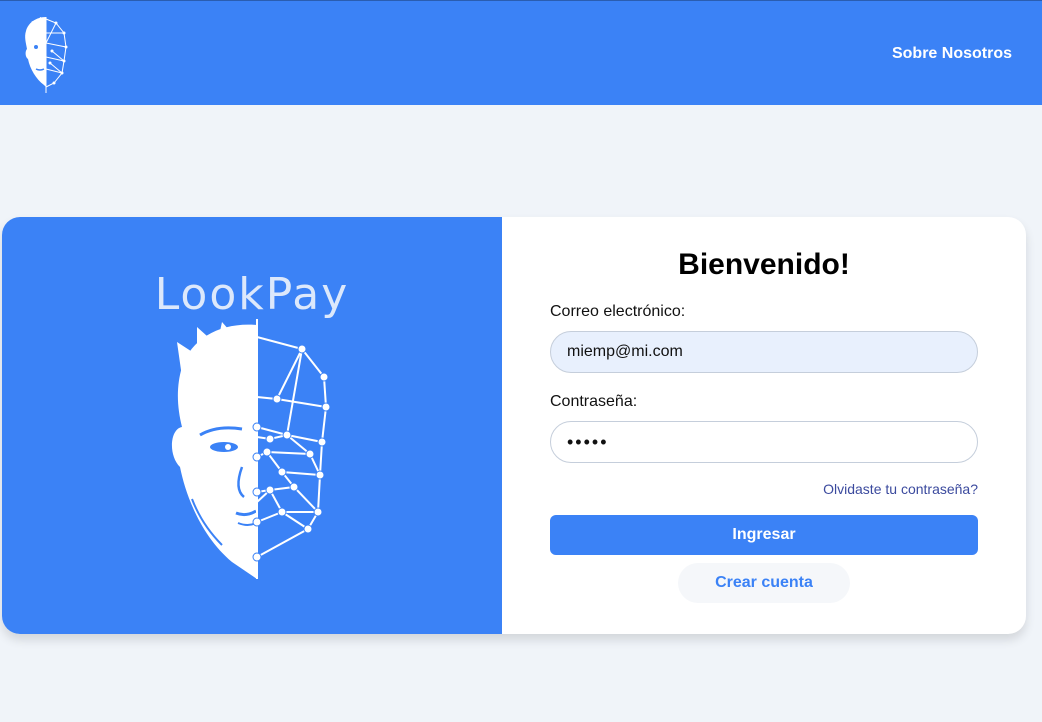  I want to click on password-field, so click(764, 442).